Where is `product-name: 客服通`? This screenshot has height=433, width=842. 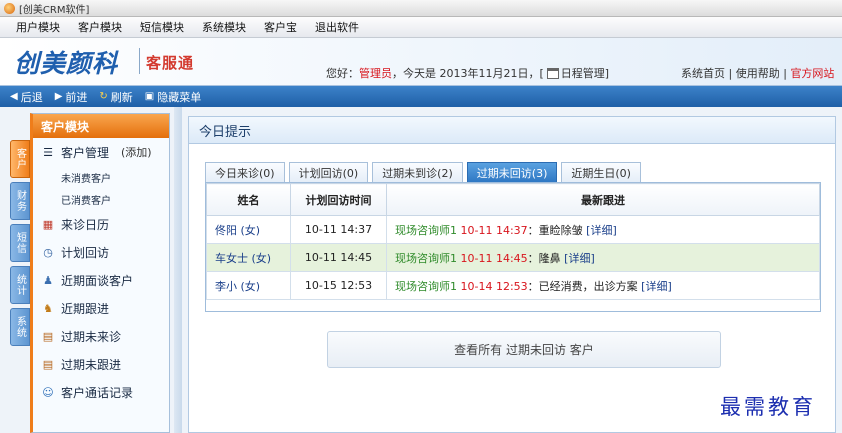
product-name: 客服通 is located at coordinates (170, 63).